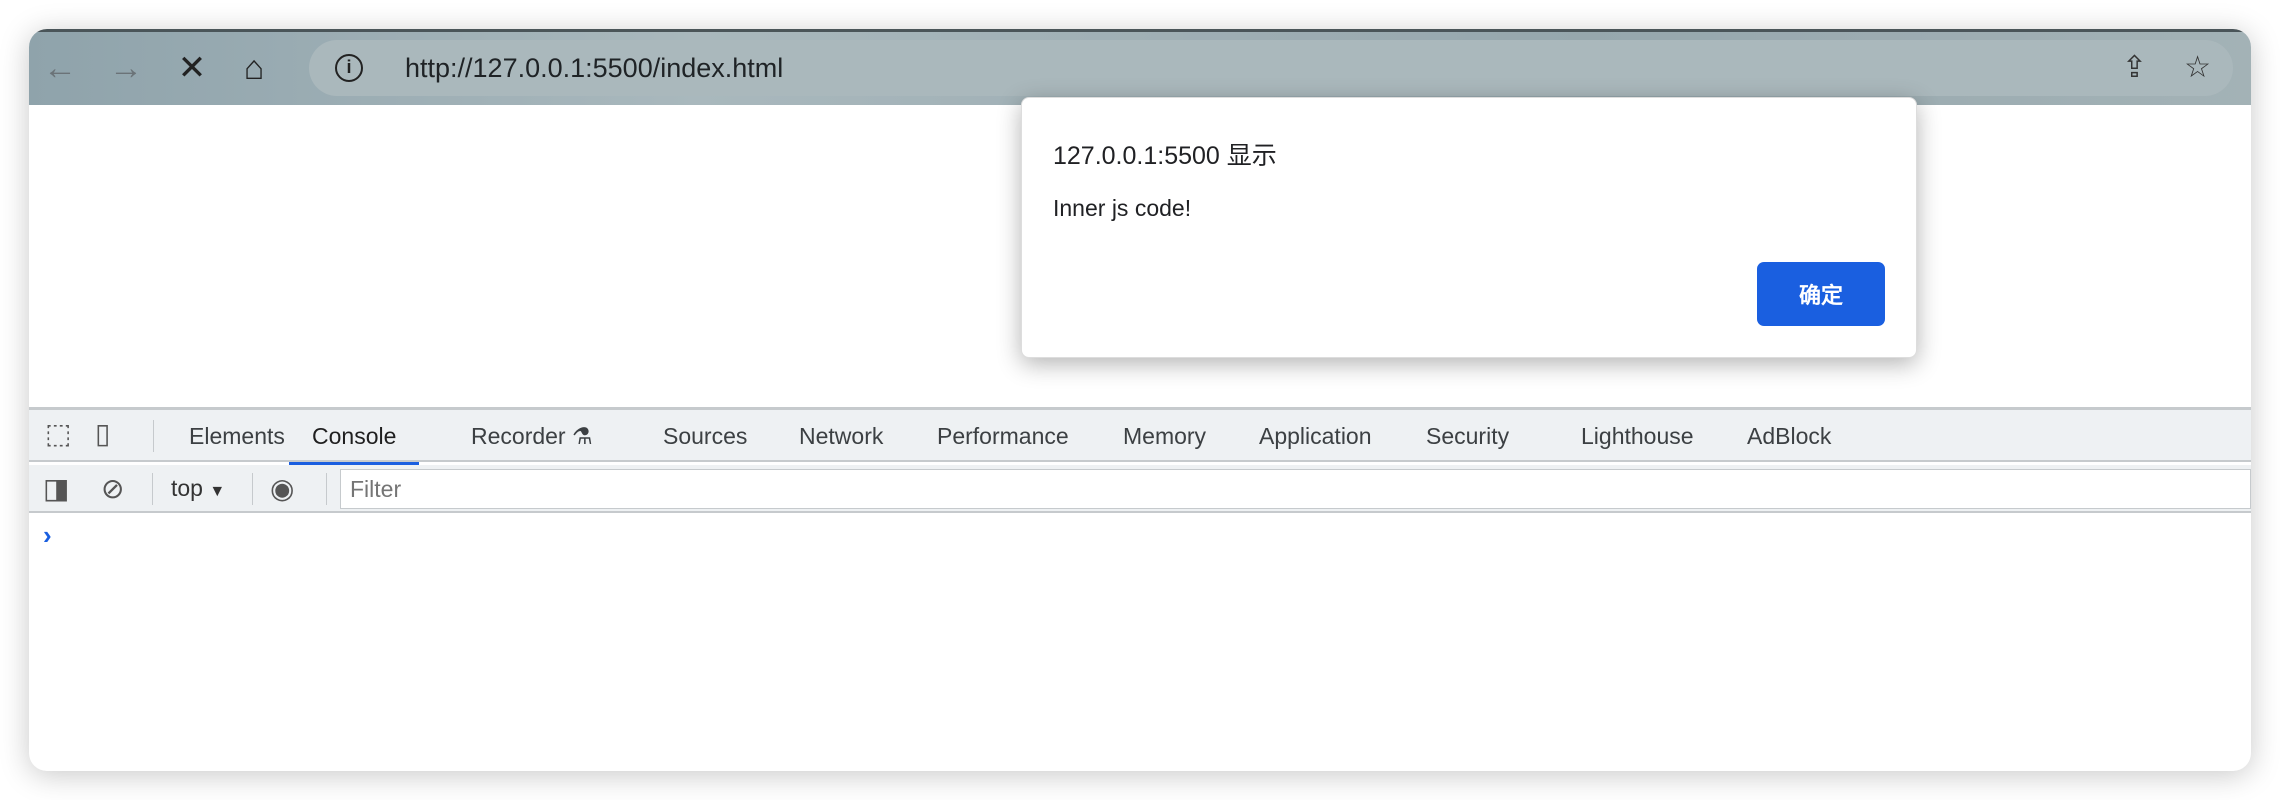 This screenshot has width=2280, height=800. Describe the element at coordinates (102, 434) in the screenshot. I see `device-toolbar-icon: ▯` at that location.